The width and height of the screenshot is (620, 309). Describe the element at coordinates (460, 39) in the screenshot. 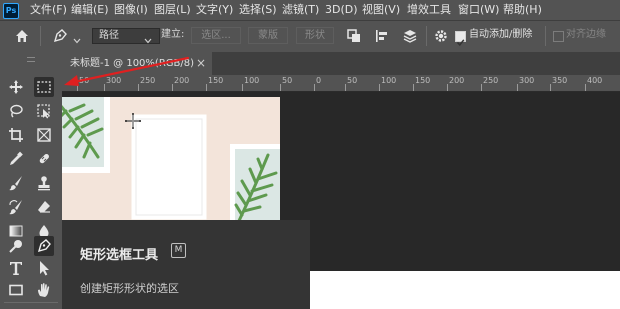

I see `auto-add-delete-checkbox` at that location.